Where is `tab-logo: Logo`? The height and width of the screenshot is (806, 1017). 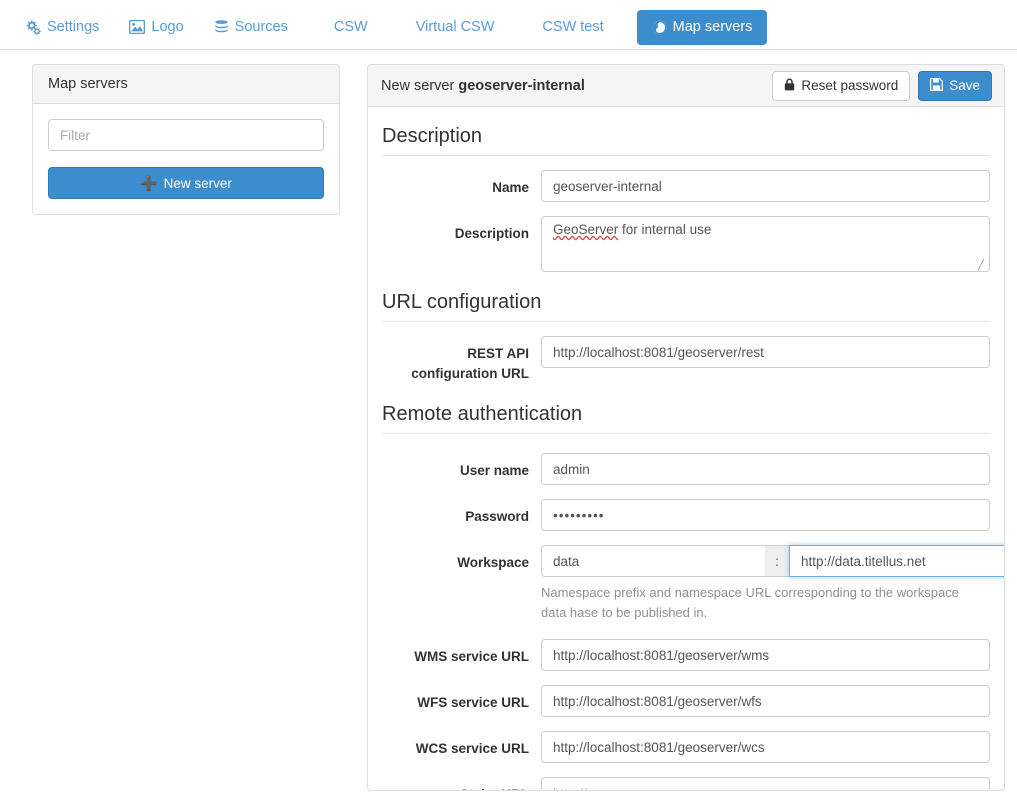
tab-logo: Logo is located at coordinates (156, 27).